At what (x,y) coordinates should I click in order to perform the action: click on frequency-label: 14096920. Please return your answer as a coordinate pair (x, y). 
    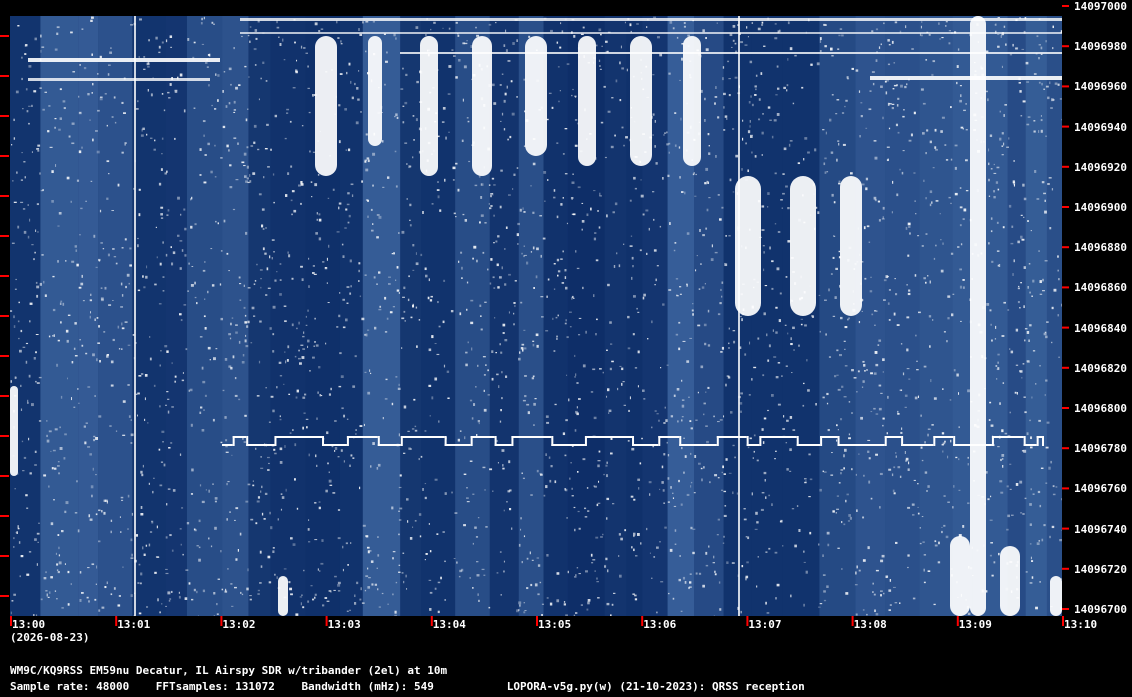
    Looking at the image, I should click on (1100, 167).